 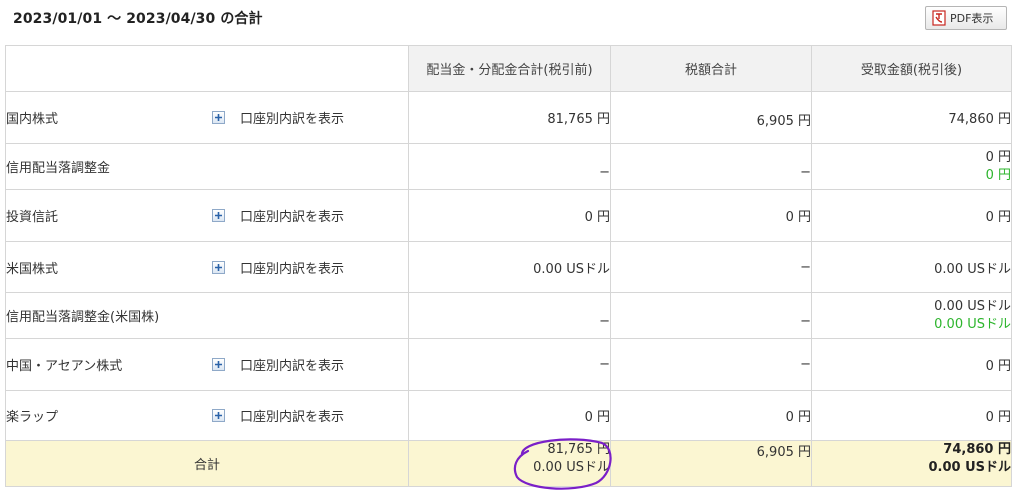 I want to click on table-row-raku-wrap: 楽ラップ 口座別内訳を表示 0 円 0 円 0 円, so click(x=508, y=415).